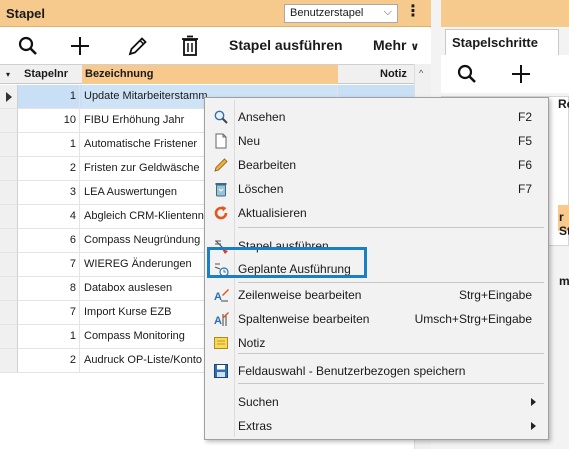  I want to click on new-document-icon, so click(221, 141).